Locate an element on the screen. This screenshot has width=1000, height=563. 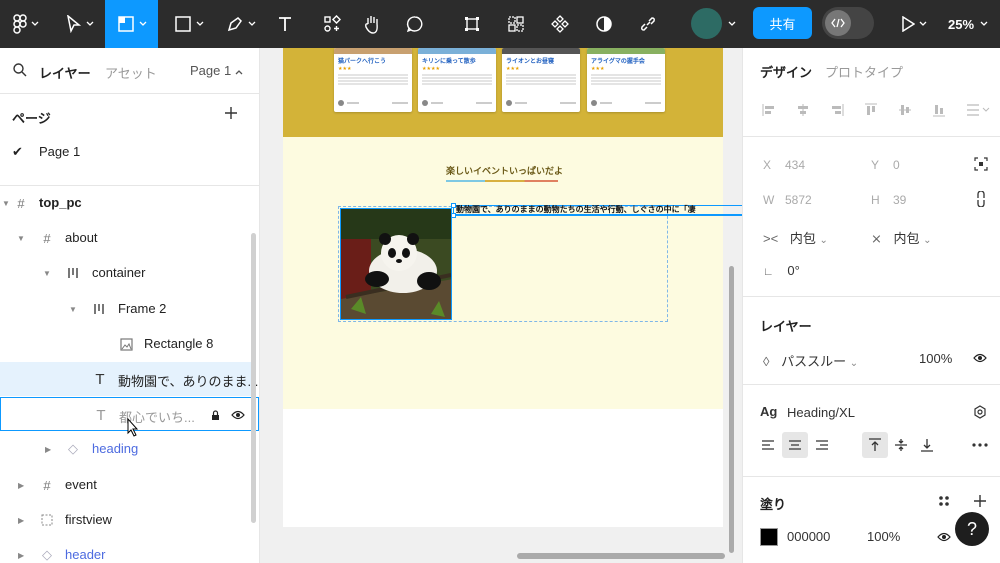
vertical-align-top-icon is located at coordinates (875, 445).